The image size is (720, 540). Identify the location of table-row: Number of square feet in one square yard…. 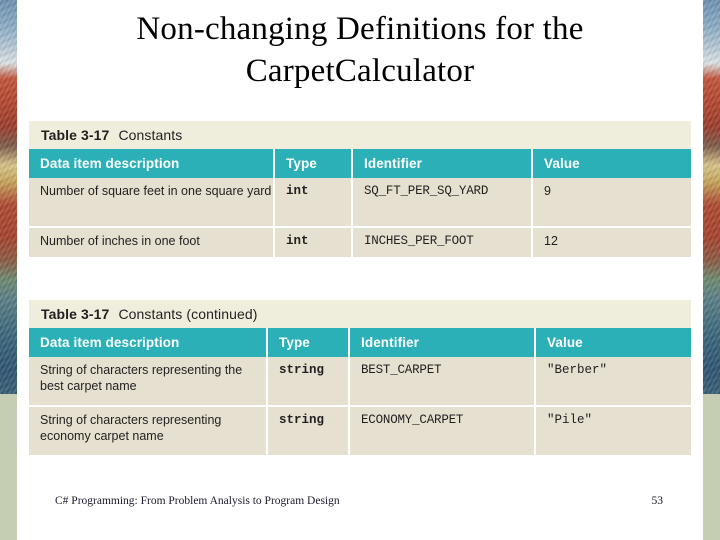
(360, 203).